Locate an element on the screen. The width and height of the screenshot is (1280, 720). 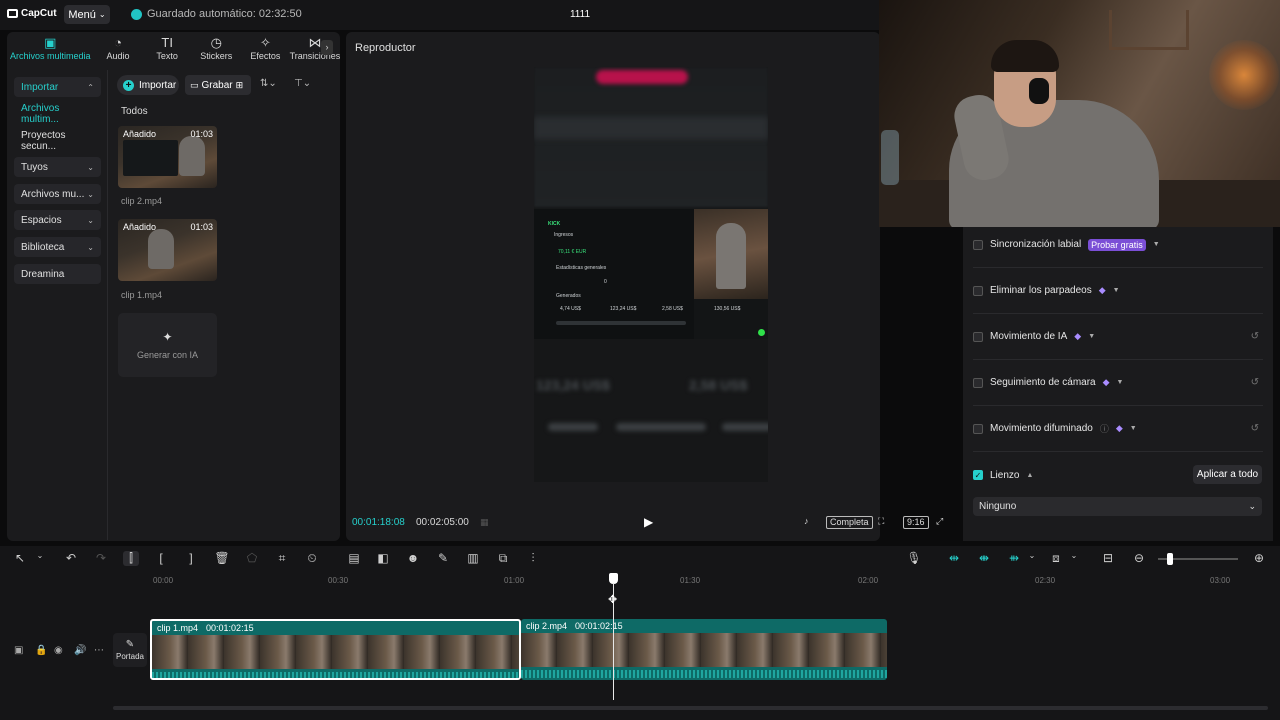
fullscreen-icon: ⤢ is located at coordinates (939, 522).